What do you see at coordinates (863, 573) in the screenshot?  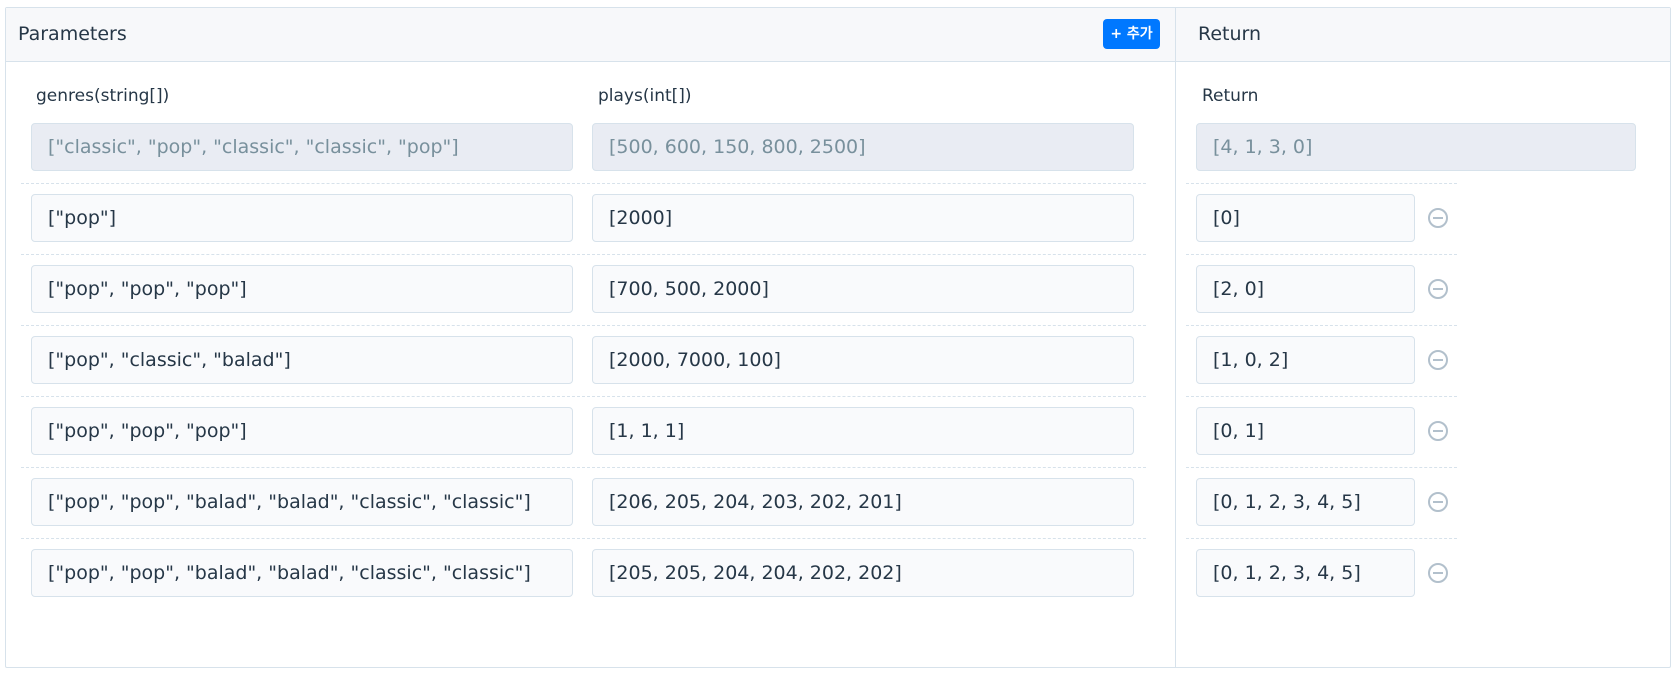 I see `plays-input: [205, 205, 204, 204, 202, 202]` at bounding box center [863, 573].